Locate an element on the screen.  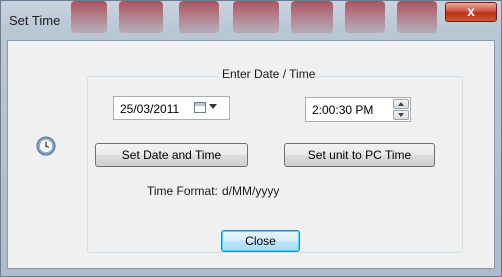
date-value: 25/03/2011 is located at coordinates (150, 109).